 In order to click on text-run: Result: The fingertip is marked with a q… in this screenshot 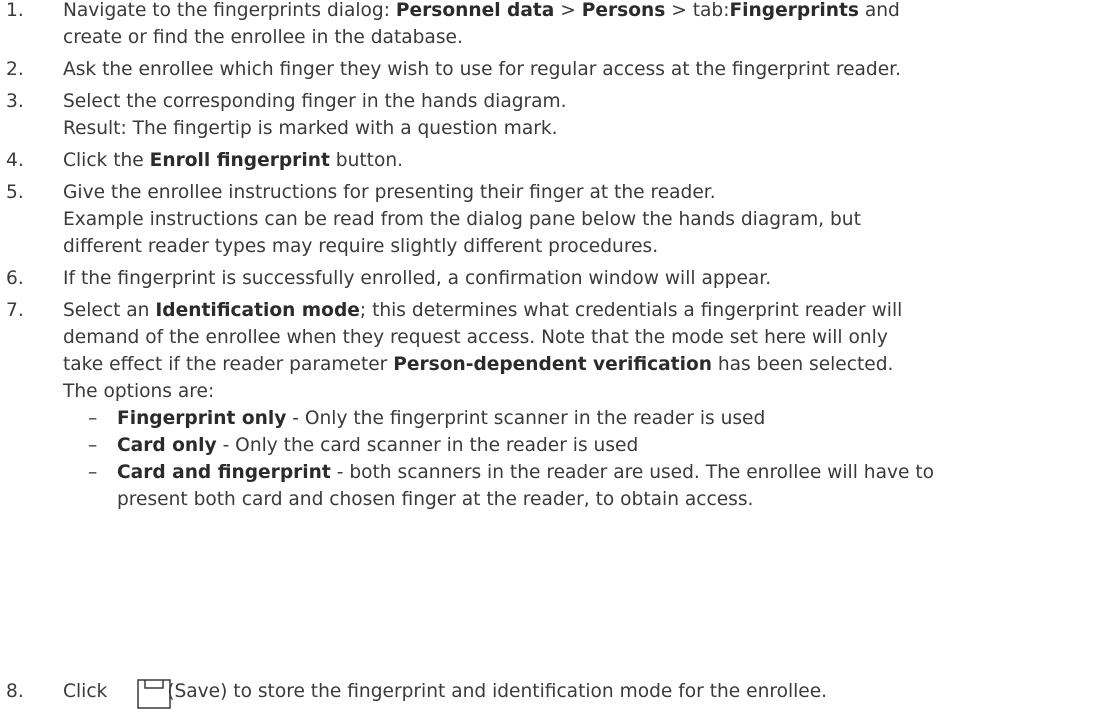, I will do `click(310, 128)`.